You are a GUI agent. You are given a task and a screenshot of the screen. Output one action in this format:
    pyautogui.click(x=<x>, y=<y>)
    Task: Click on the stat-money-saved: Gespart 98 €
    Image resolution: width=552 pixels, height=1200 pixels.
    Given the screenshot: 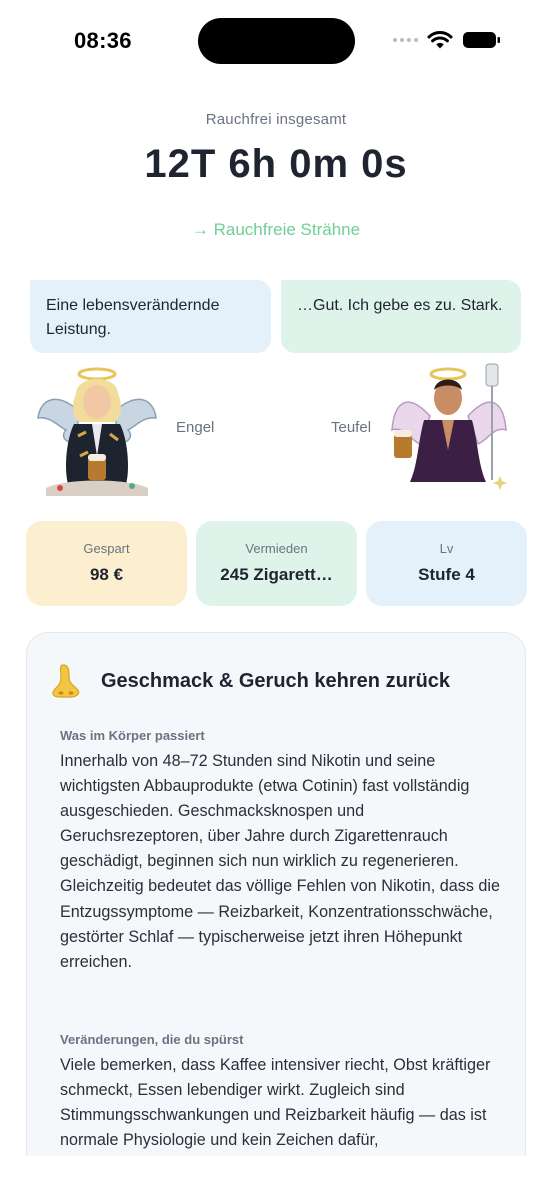 What is the action you would take?
    pyautogui.click(x=106, y=563)
    